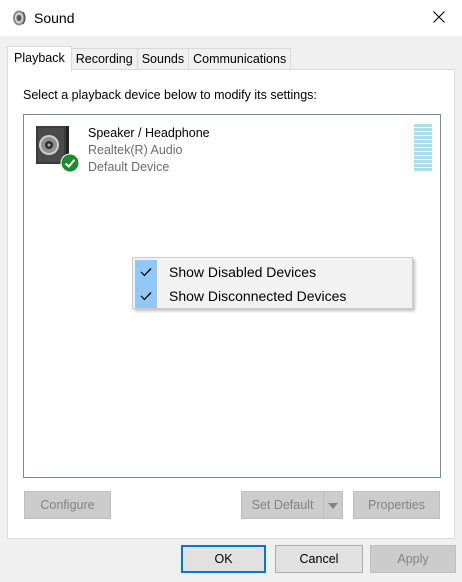 This screenshot has width=462, height=582. What do you see at coordinates (39, 58) in the screenshot?
I see `tab-playback: Playback` at bounding box center [39, 58].